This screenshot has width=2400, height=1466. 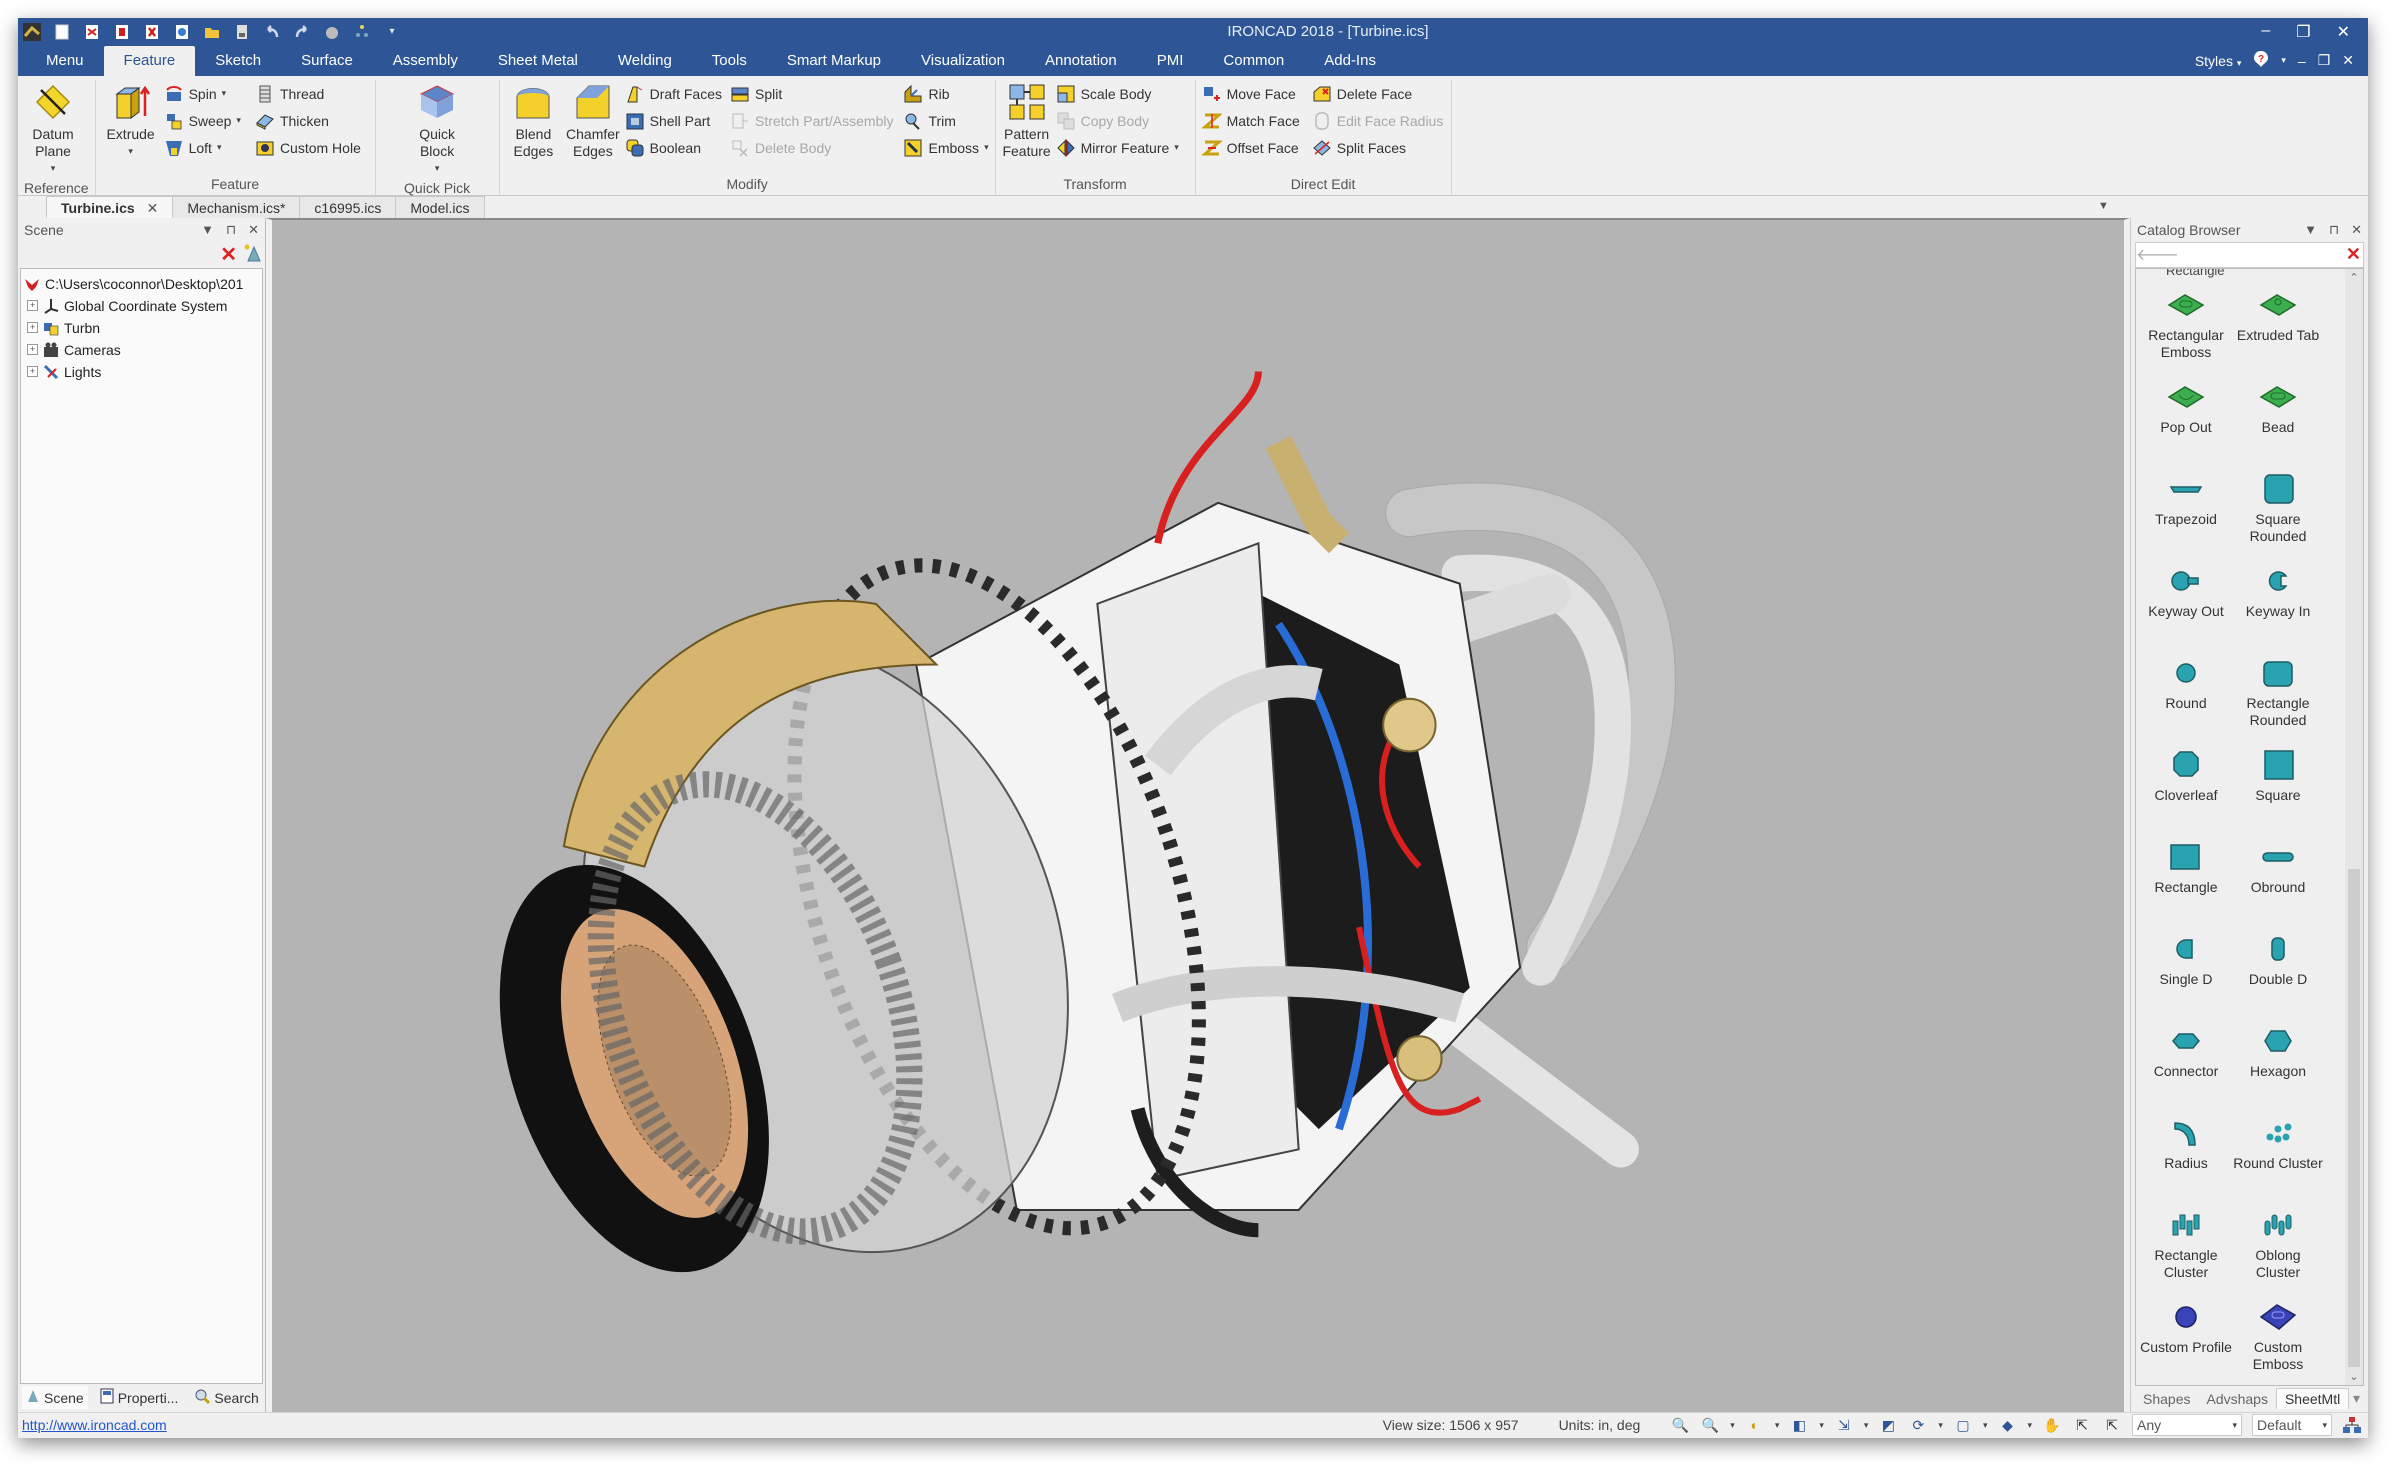 I want to click on pan-icon: ✋, so click(x=2052, y=1425).